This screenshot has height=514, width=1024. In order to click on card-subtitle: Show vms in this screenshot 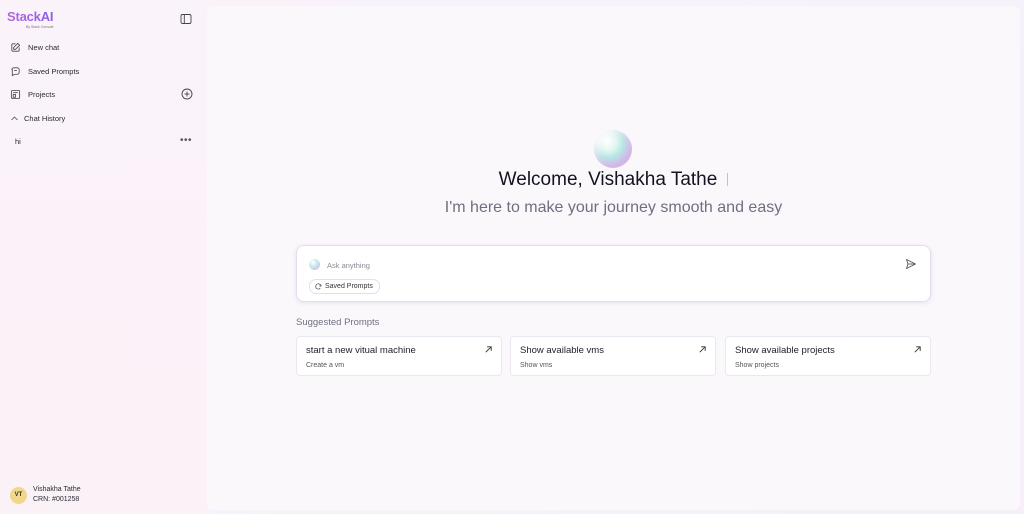, I will do `click(536, 365)`.